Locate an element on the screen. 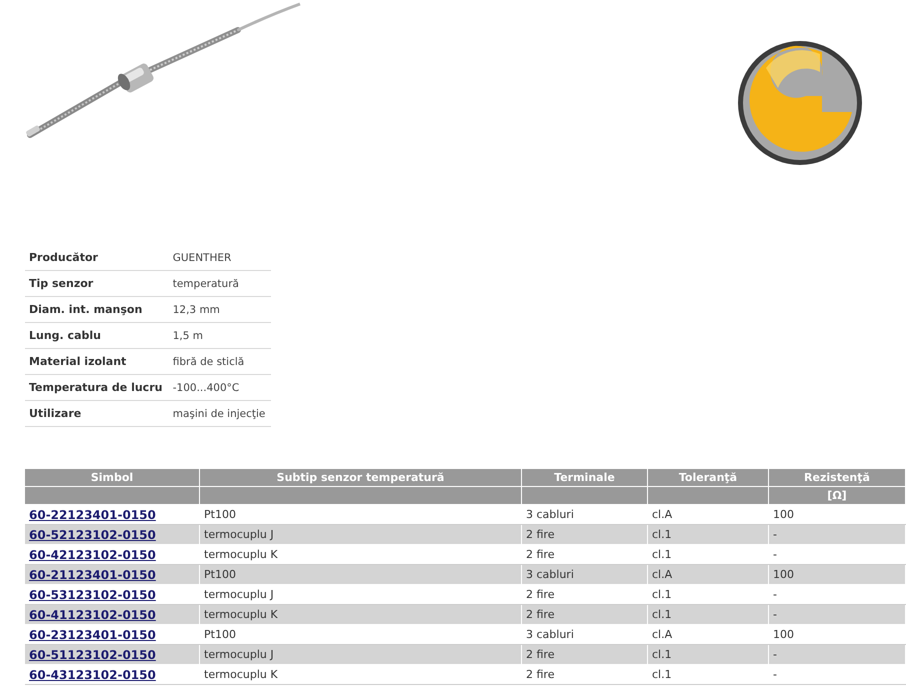  spec-label: Material izolant is located at coordinates (97, 361).